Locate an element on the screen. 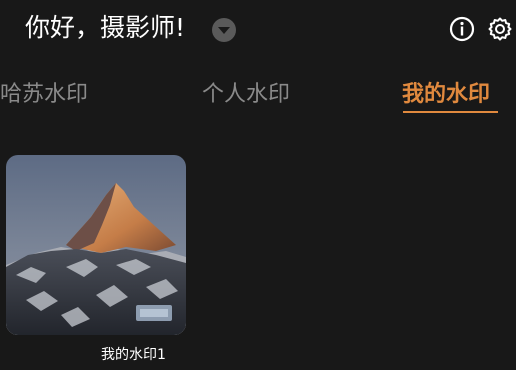 The image size is (516, 370). gear-icon is located at coordinates (500, 29).